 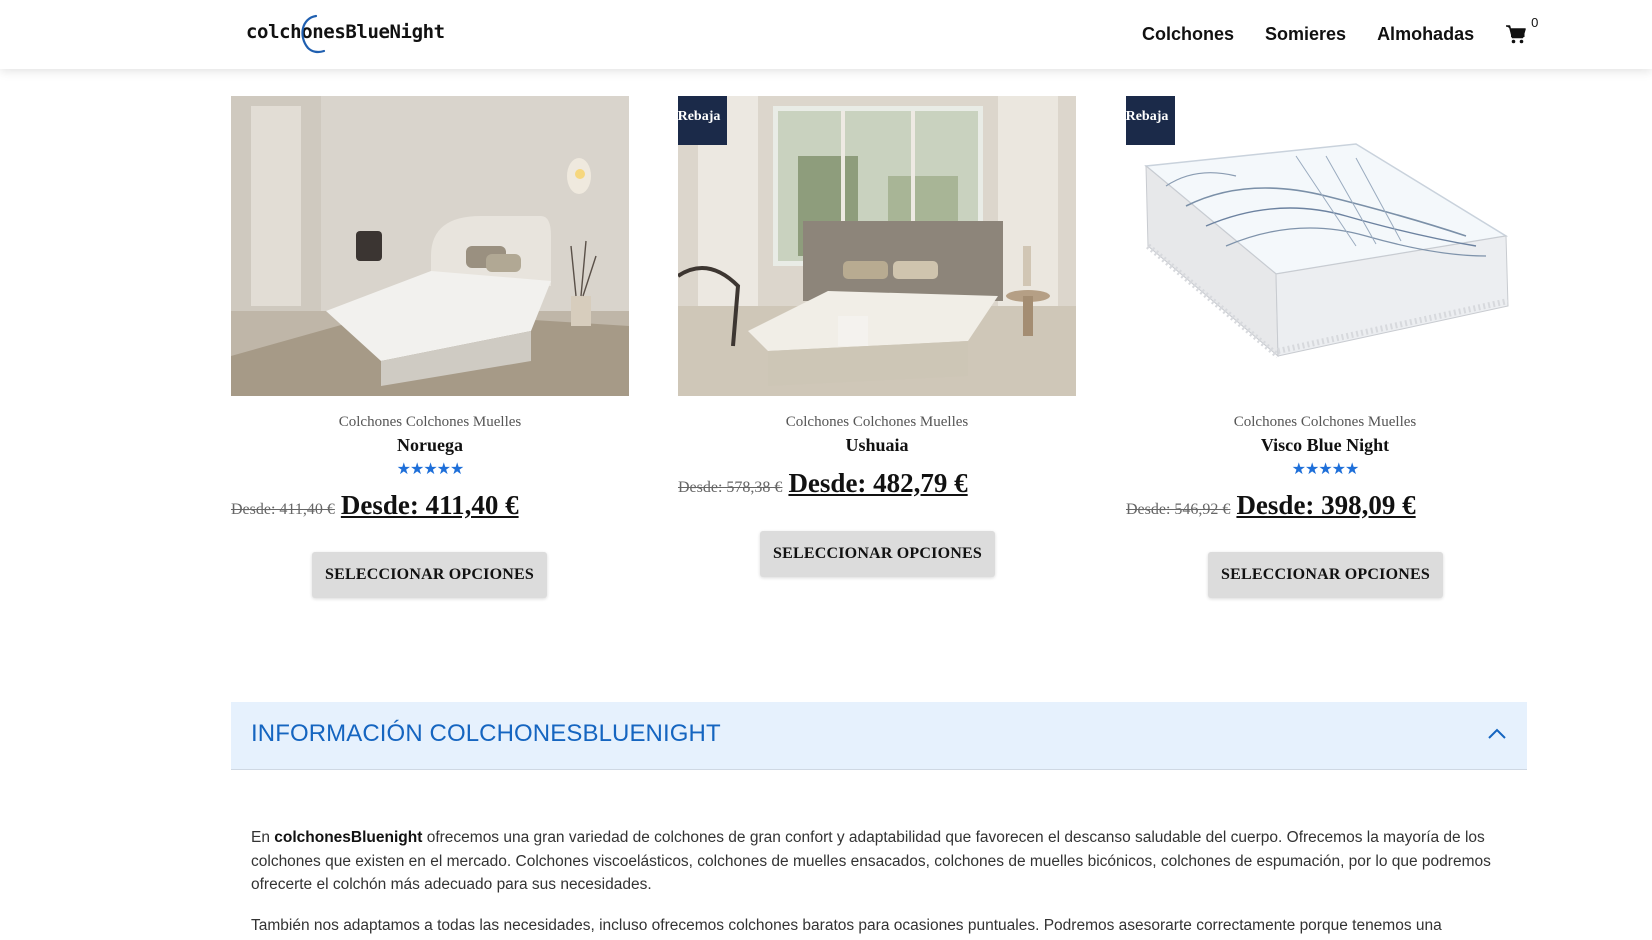 I want to click on nav-somieres: Somieres, so click(x=1305, y=34).